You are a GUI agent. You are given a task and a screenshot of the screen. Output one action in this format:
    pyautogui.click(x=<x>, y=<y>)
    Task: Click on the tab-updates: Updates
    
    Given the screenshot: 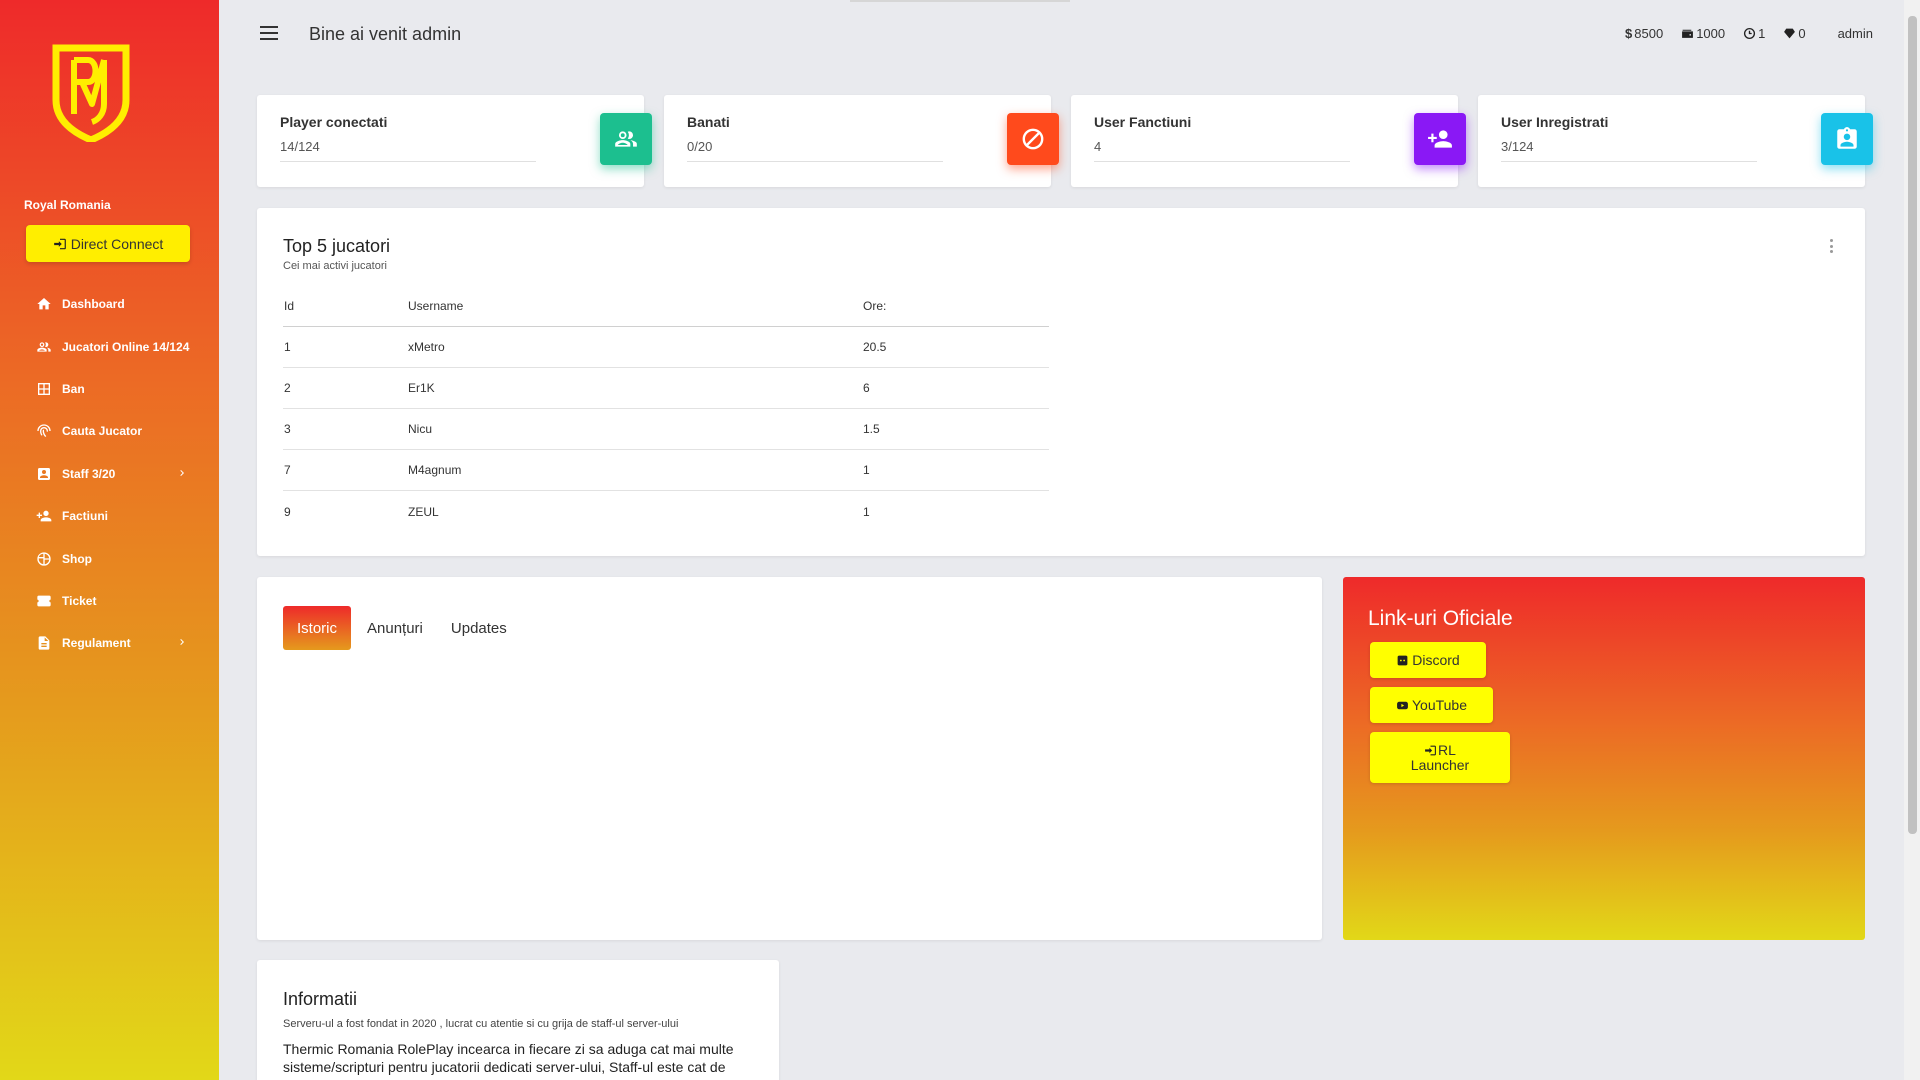 What is the action you would take?
    pyautogui.click(x=479, y=628)
    